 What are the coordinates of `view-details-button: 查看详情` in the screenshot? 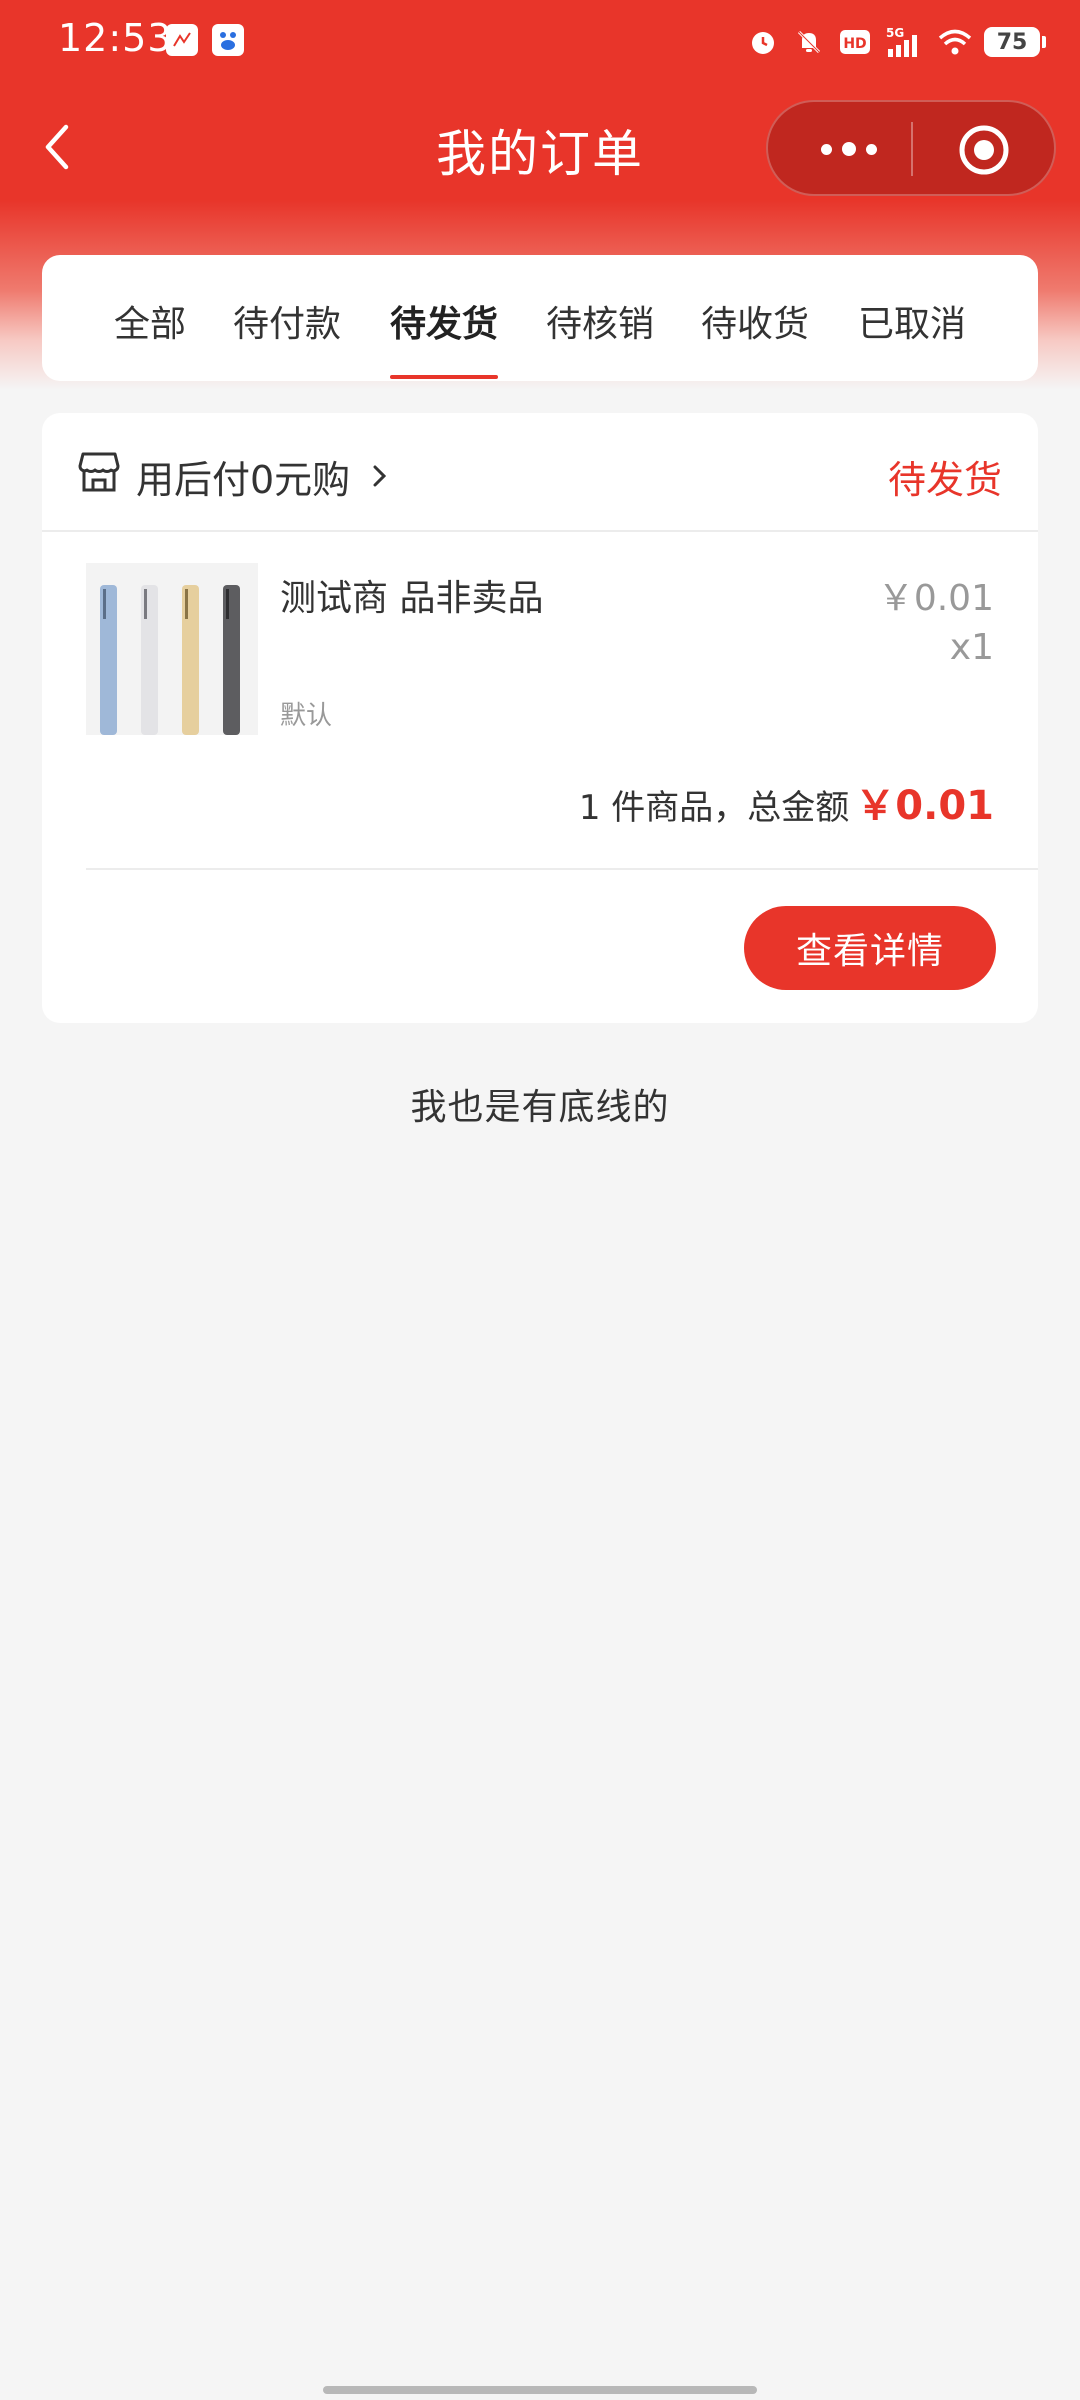 It's located at (870, 948).